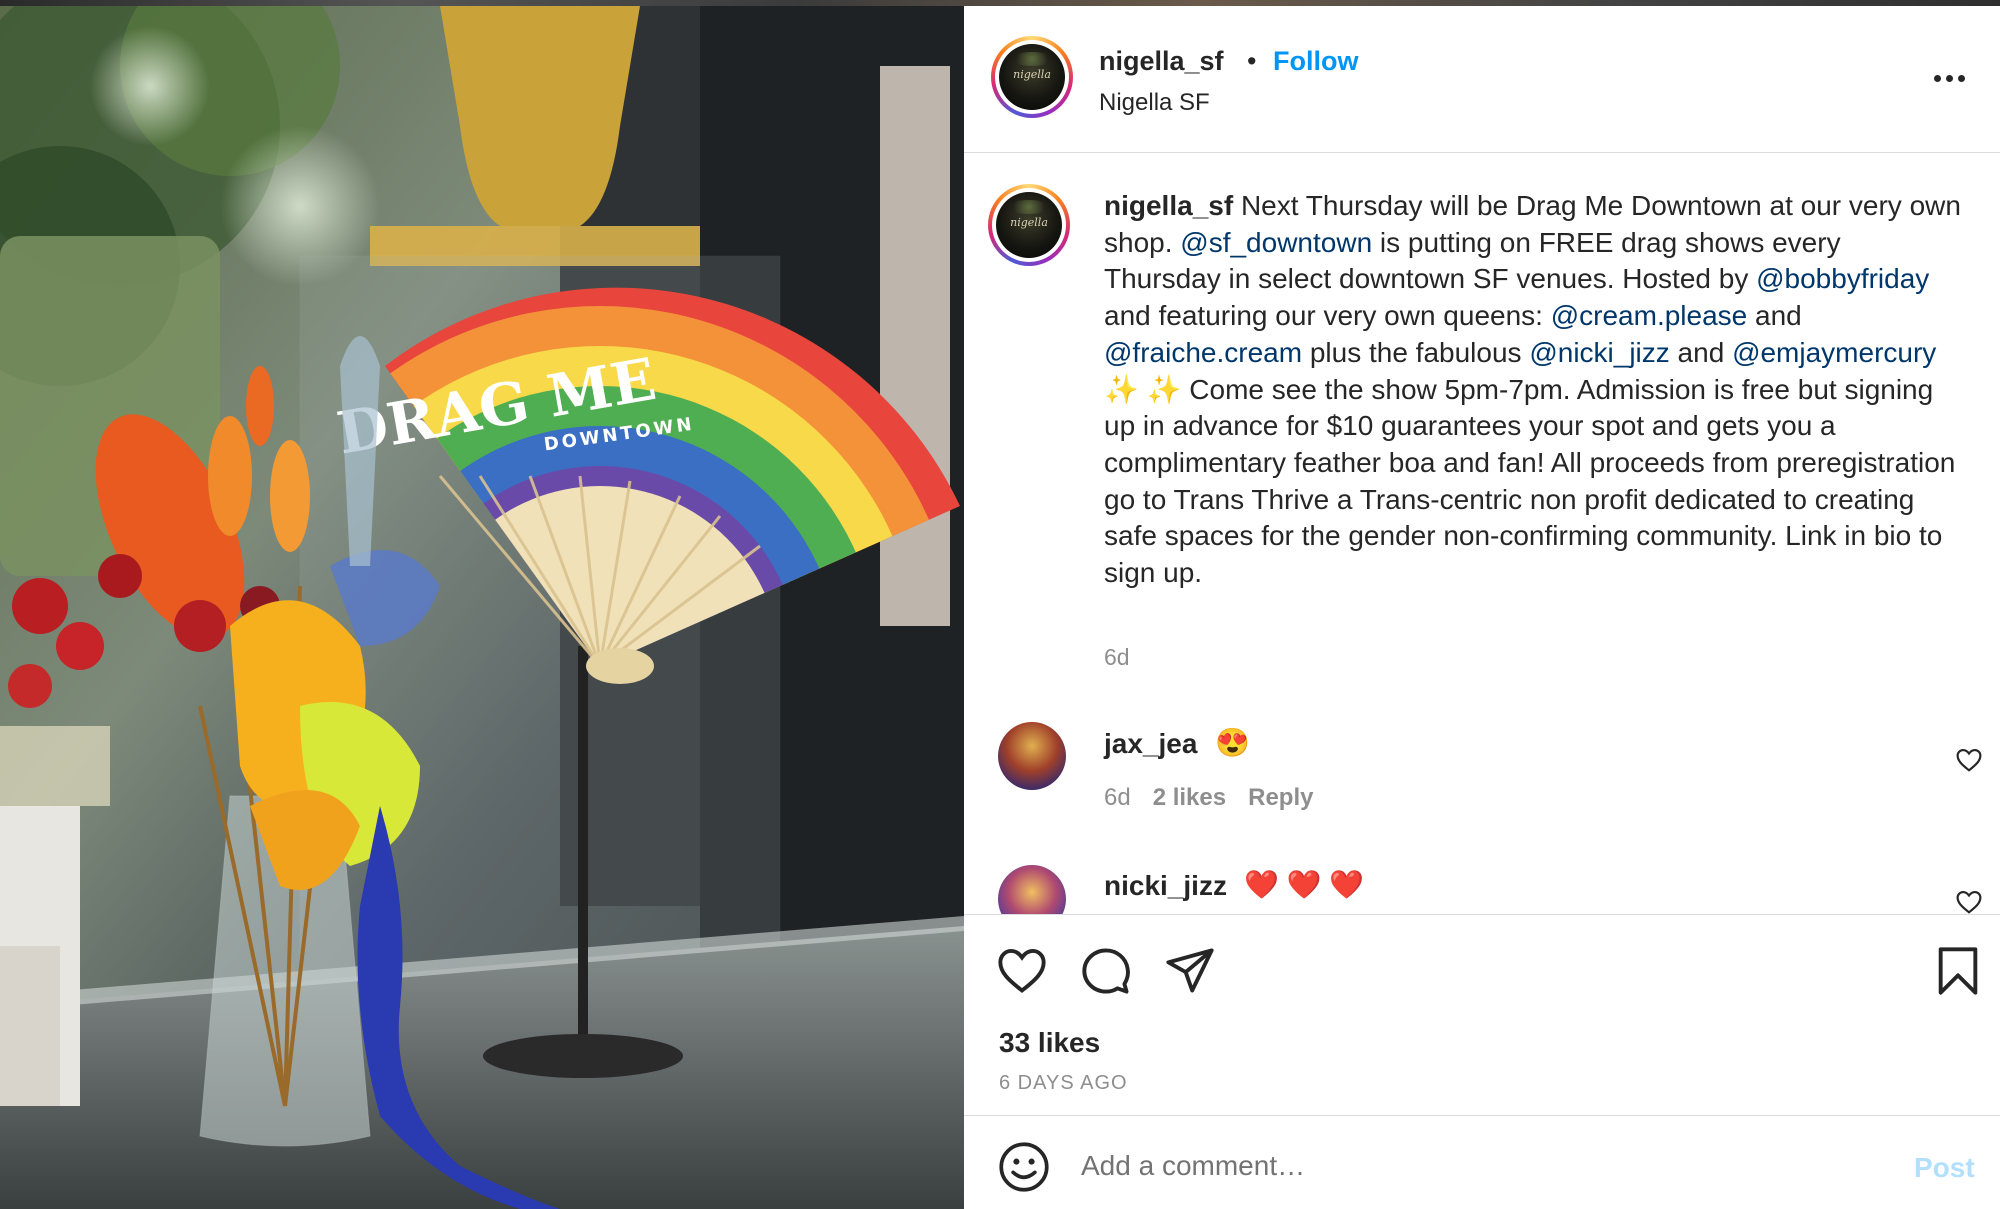 The image size is (2000, 1209). What do you see at coordinates (1168, 205) in the screenshot?
I see `caption-username: nigella_sf` at bounding box center [1168, 205].